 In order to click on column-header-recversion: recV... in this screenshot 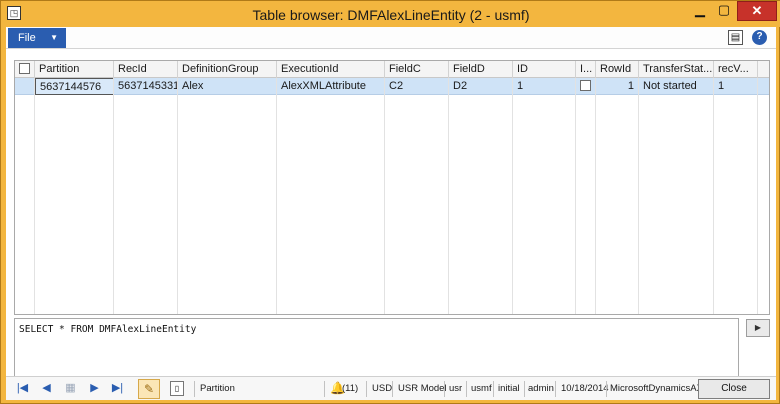, I will do `click(736, 69)`.